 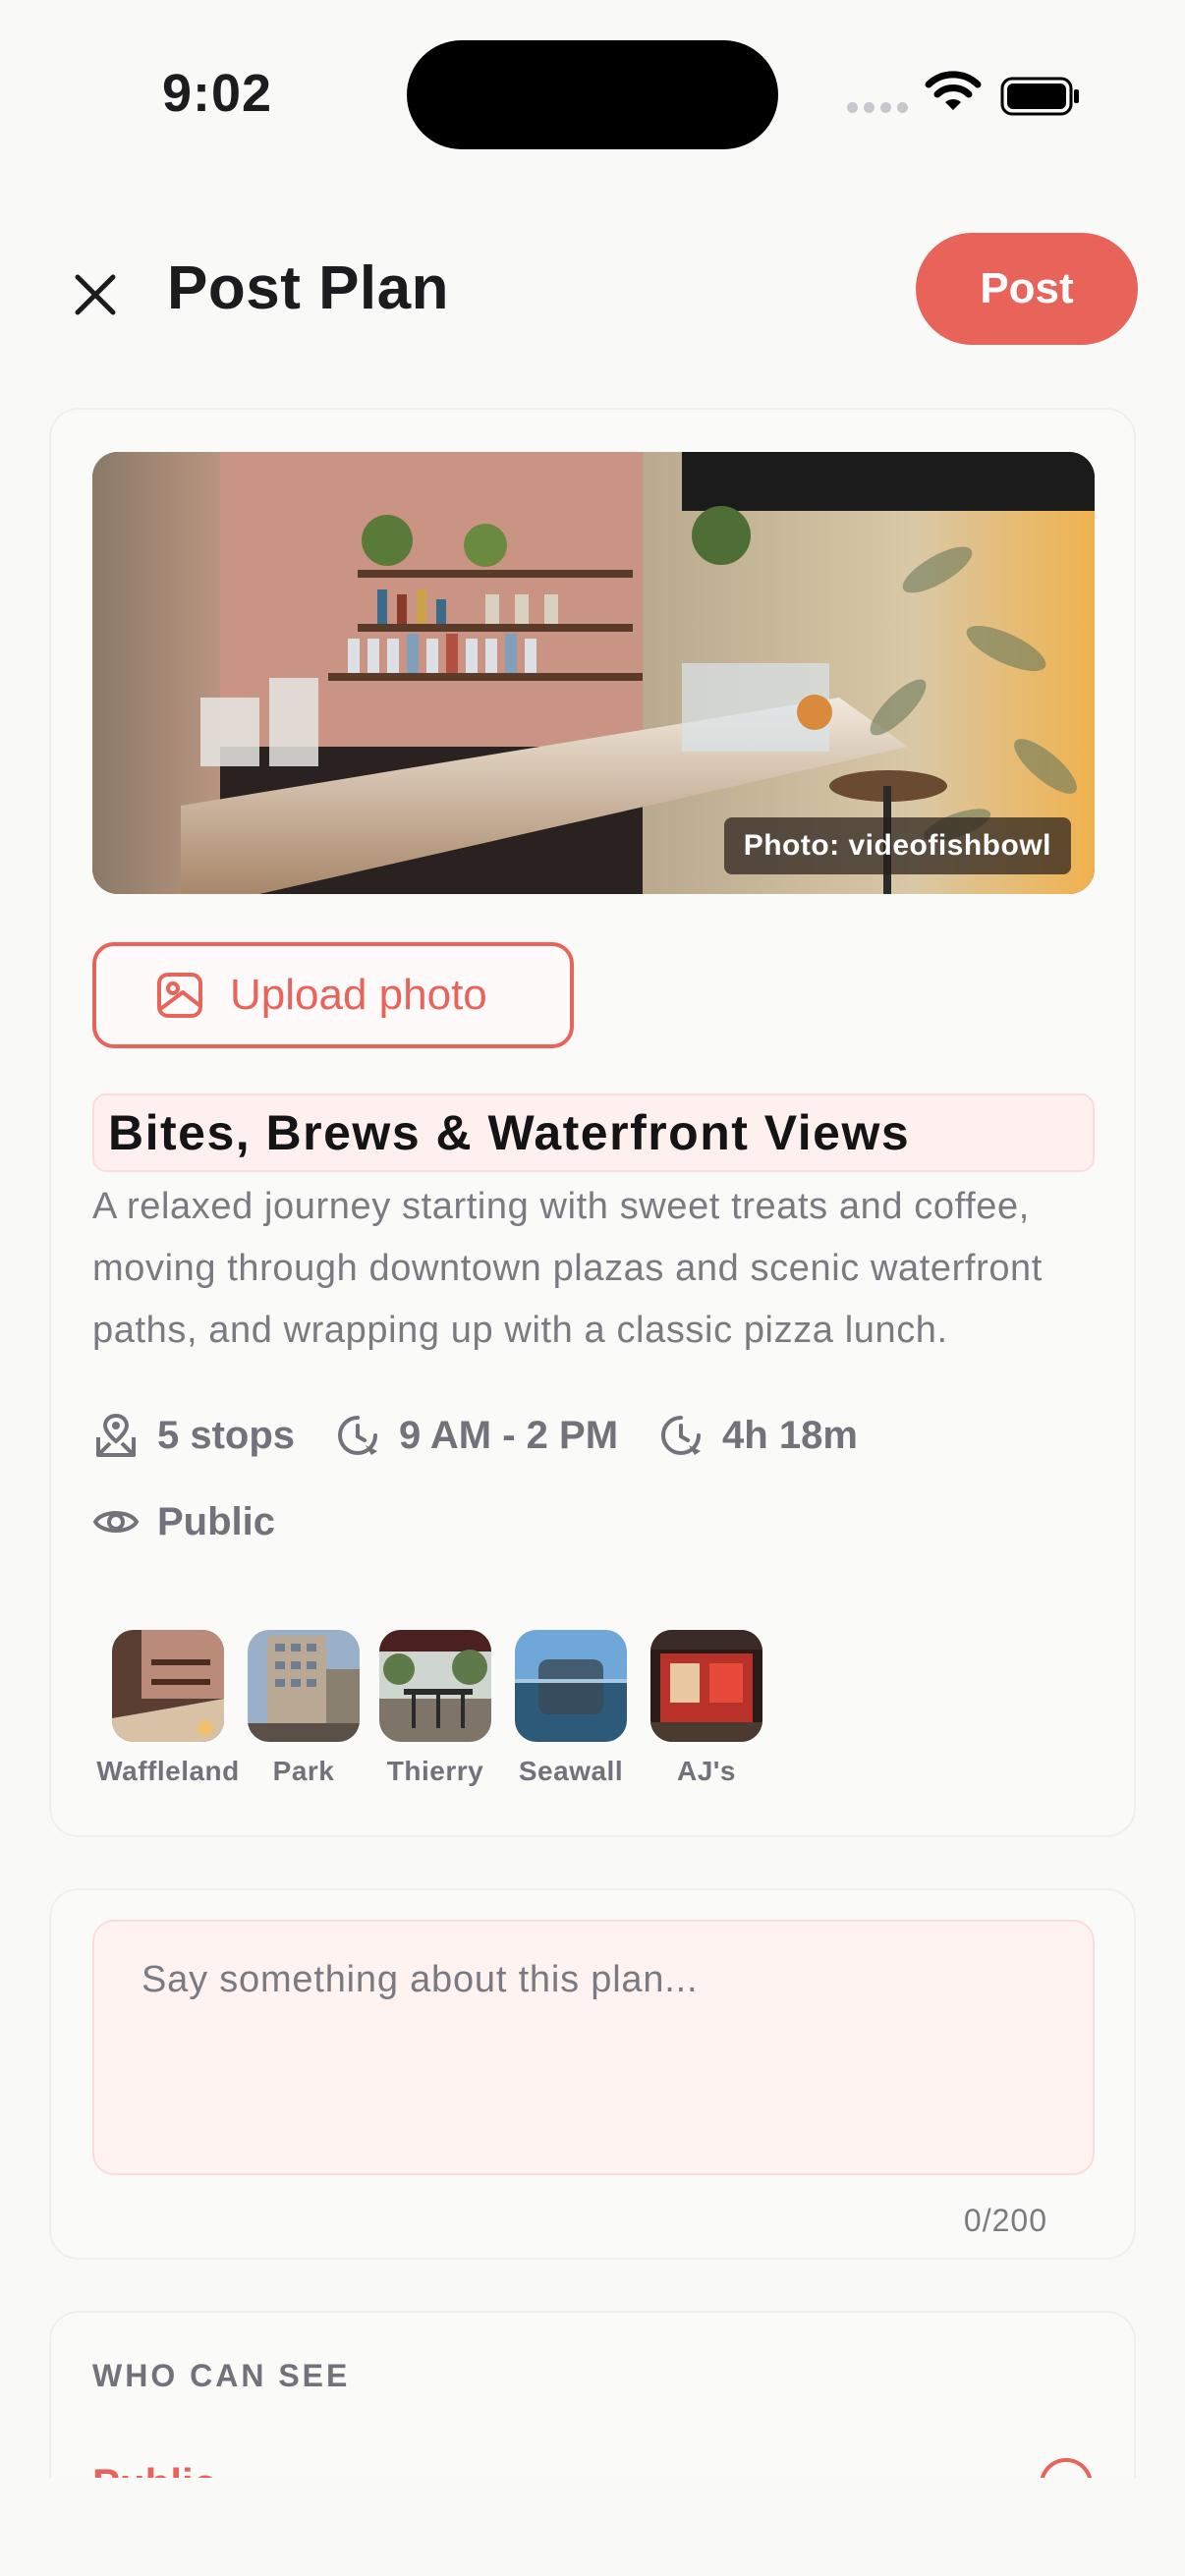 I want to click on stops-count-label: 5 stops, so click(x=227, y=1435).